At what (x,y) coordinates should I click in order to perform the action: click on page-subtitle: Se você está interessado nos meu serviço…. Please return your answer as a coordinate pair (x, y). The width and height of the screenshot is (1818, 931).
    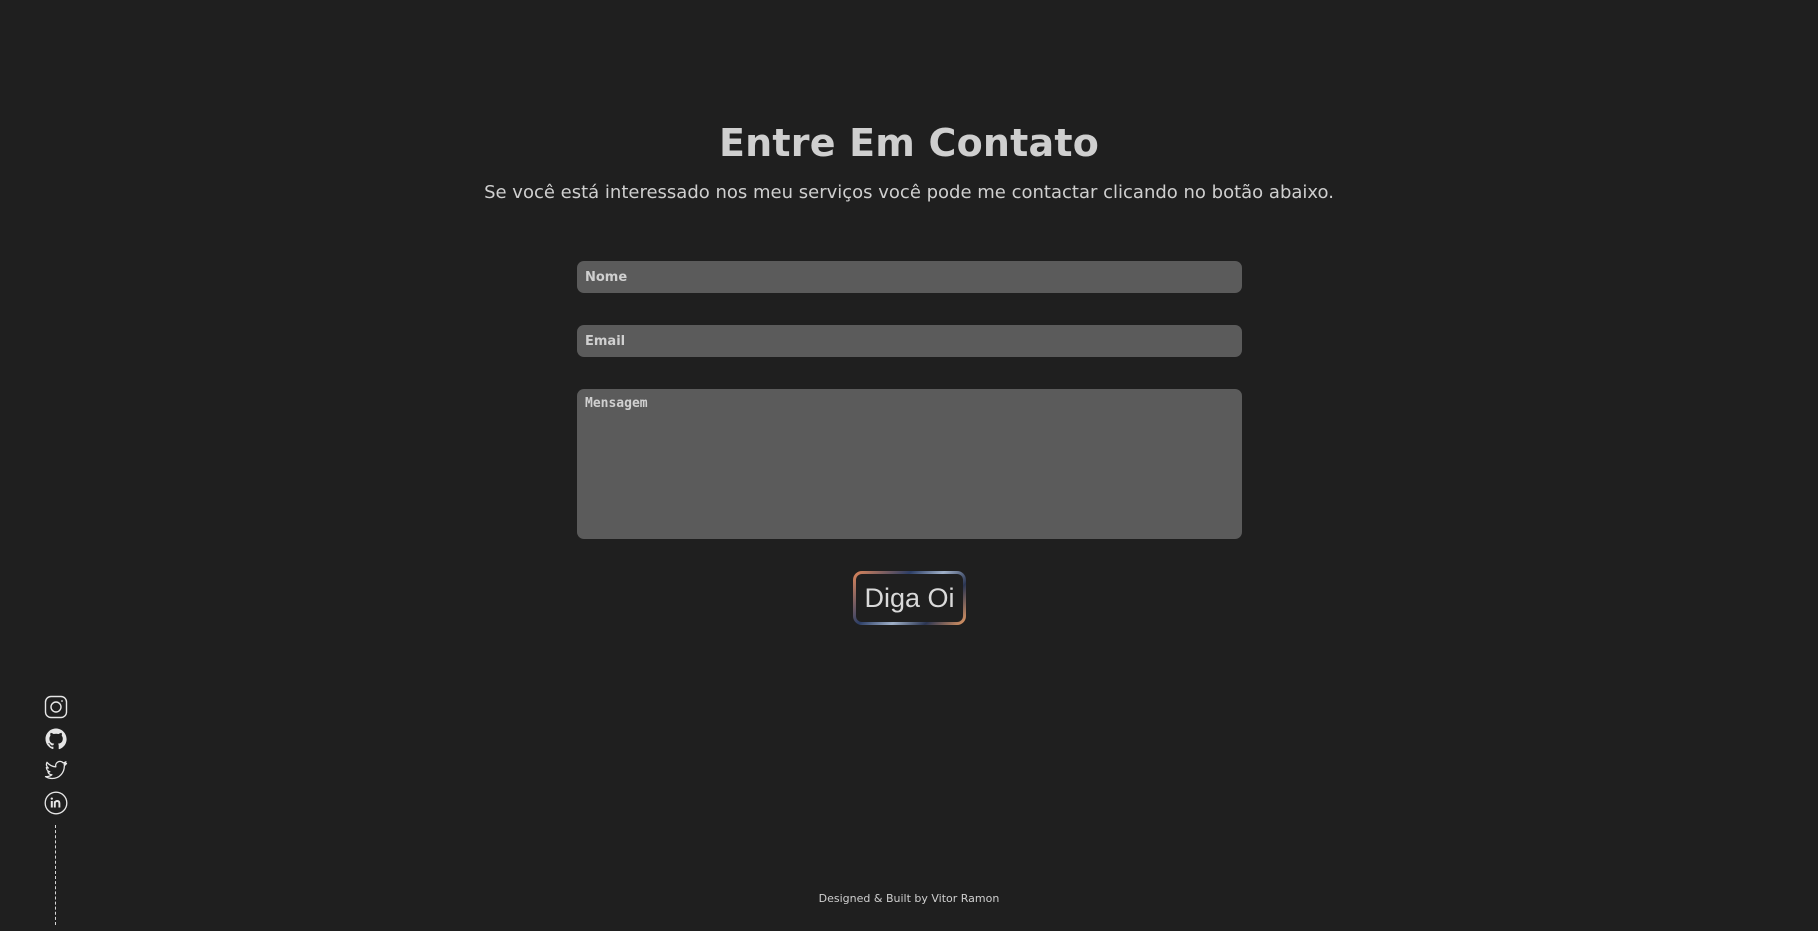
    Looking at the image, I should click on (909, 192).